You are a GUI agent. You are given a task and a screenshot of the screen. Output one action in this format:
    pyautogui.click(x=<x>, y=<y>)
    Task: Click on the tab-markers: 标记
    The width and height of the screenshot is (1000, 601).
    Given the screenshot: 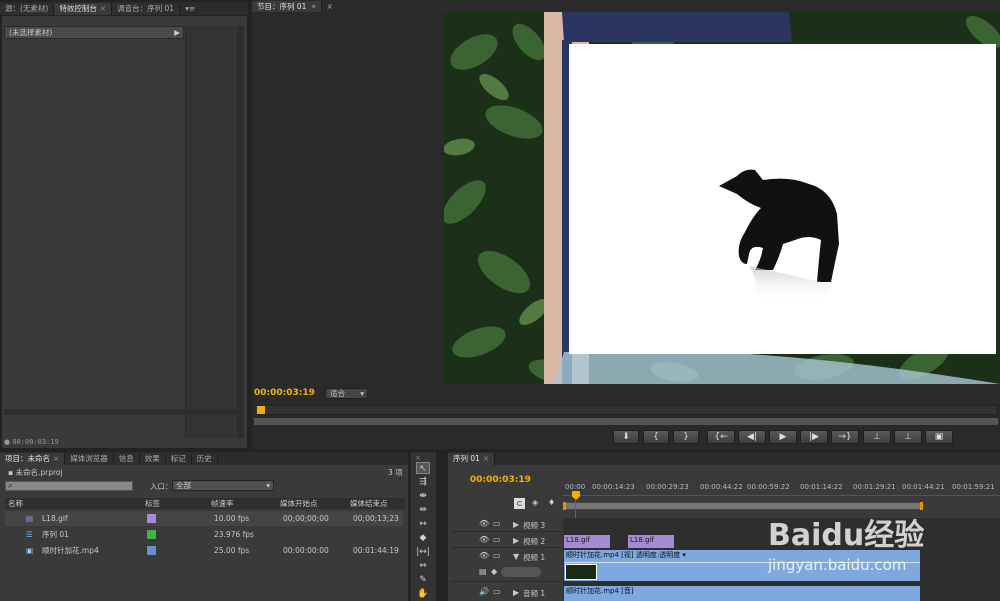 What is the action you would take?
    pyautogui.click(x=178, y=459)
    